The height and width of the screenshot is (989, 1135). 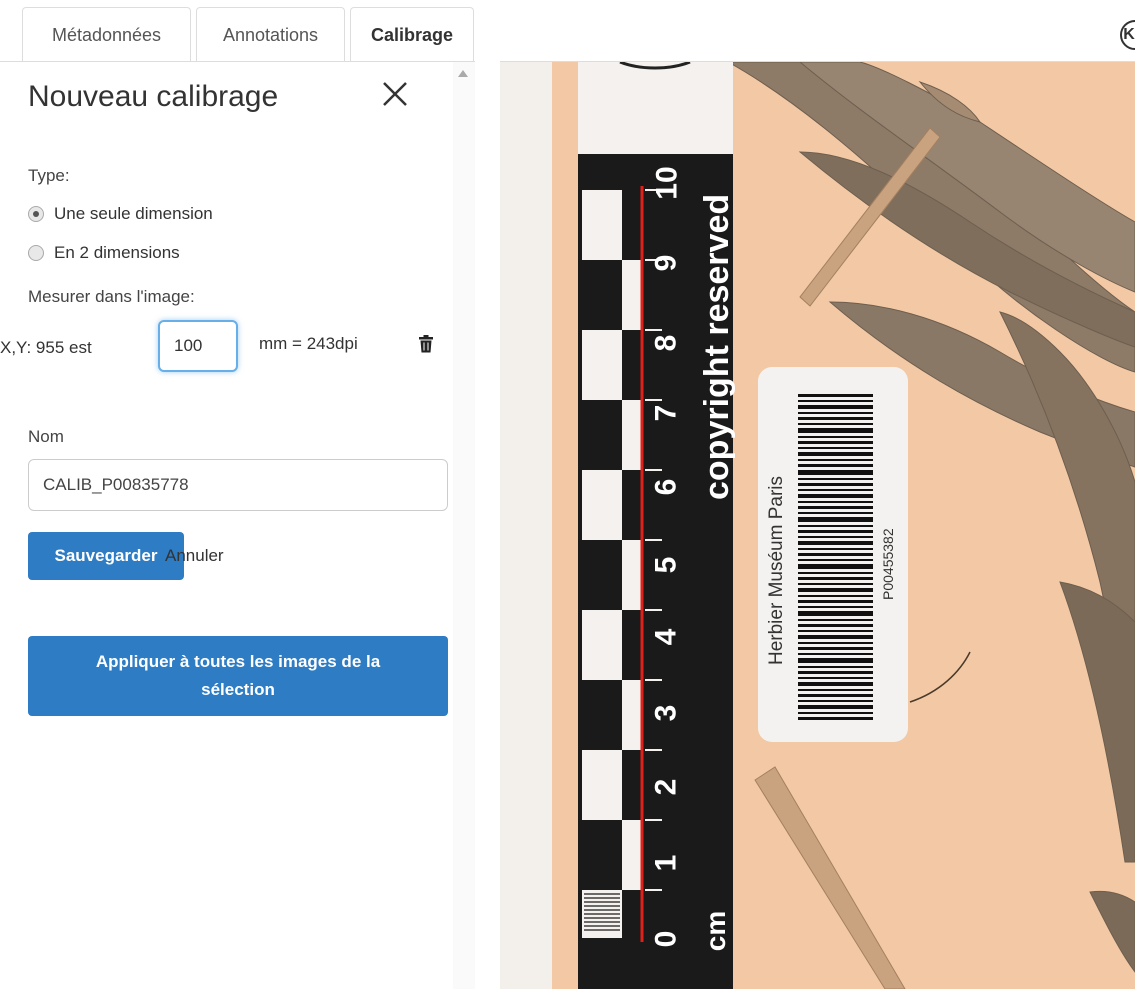 I want to click on tab-calibrage: Calibrage, so click(x=412, y=34).